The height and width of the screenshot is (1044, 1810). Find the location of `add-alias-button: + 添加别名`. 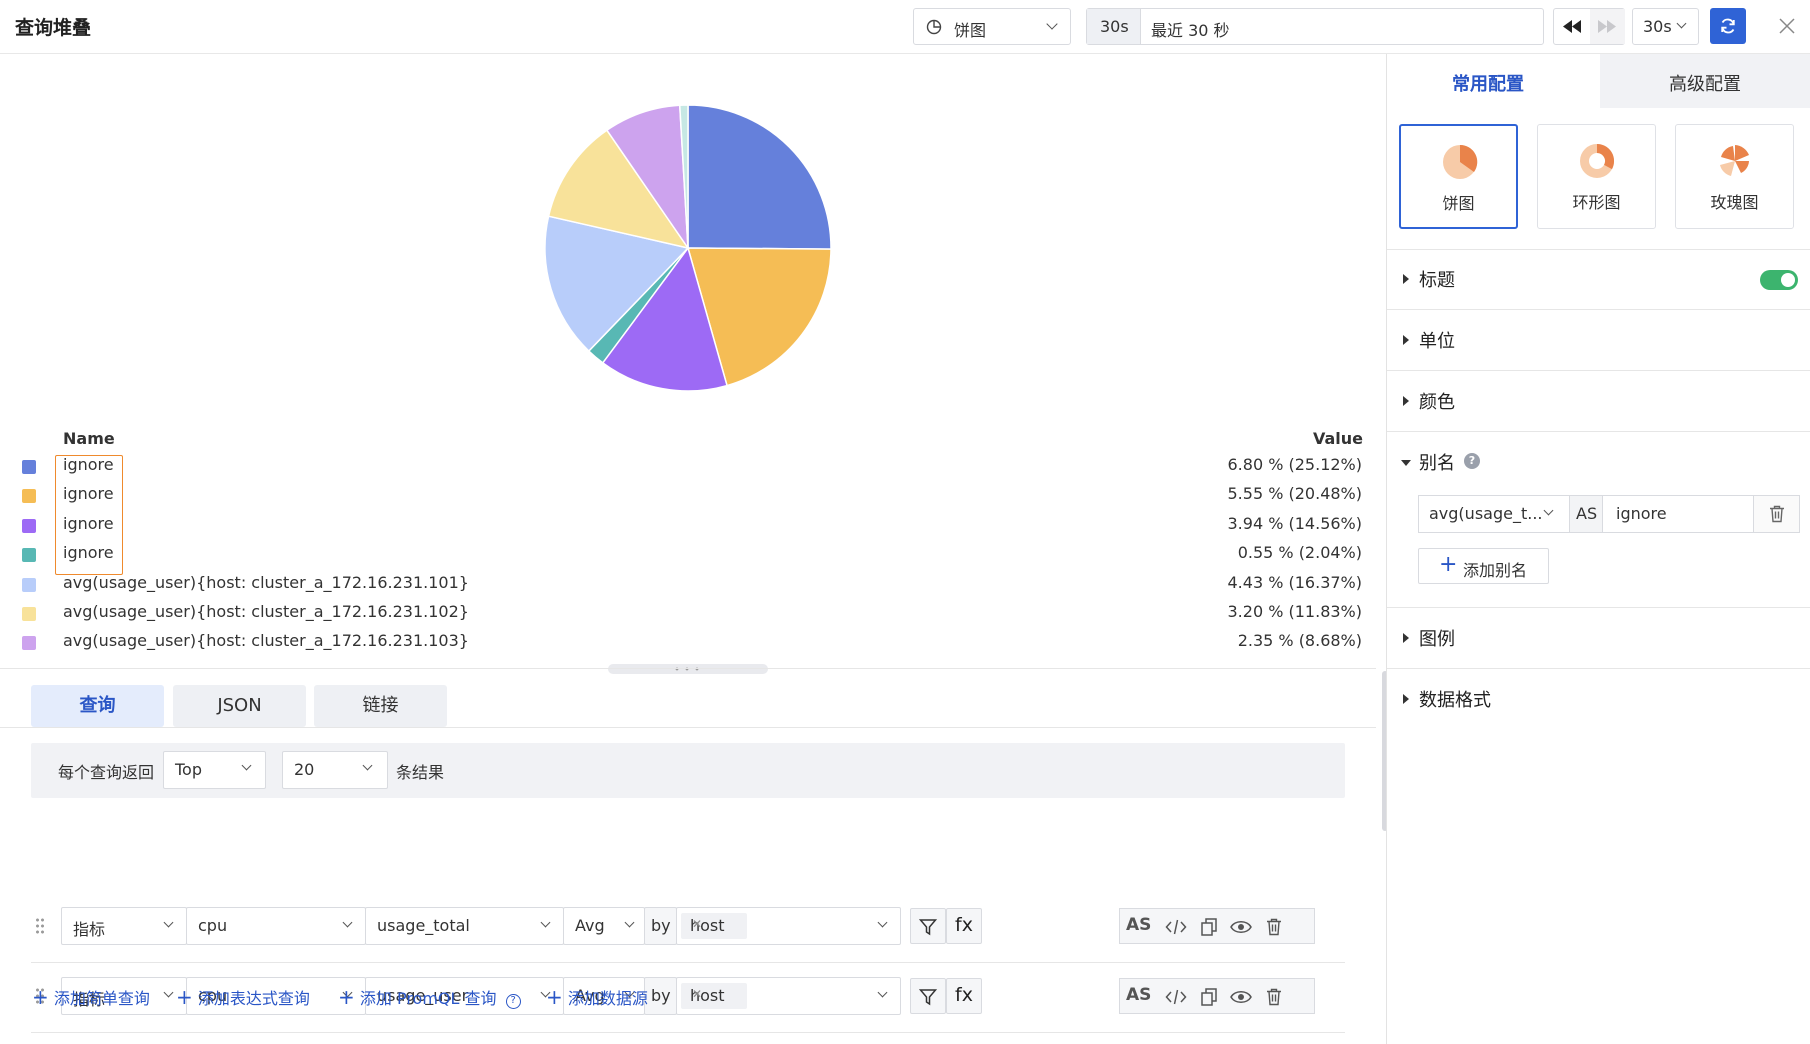

add-alias-button: + 添加别名 is located at coordinates (1483, 566).